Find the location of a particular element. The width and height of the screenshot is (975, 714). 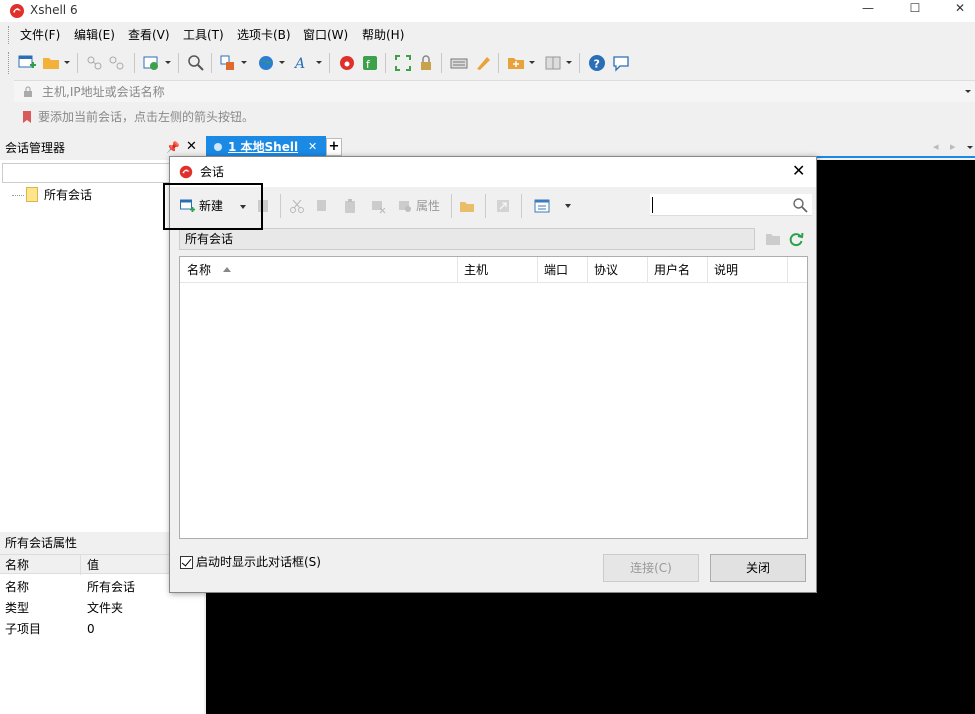

dialog-title-bar: 会话 ✕ is located at coordinates (493, 172).